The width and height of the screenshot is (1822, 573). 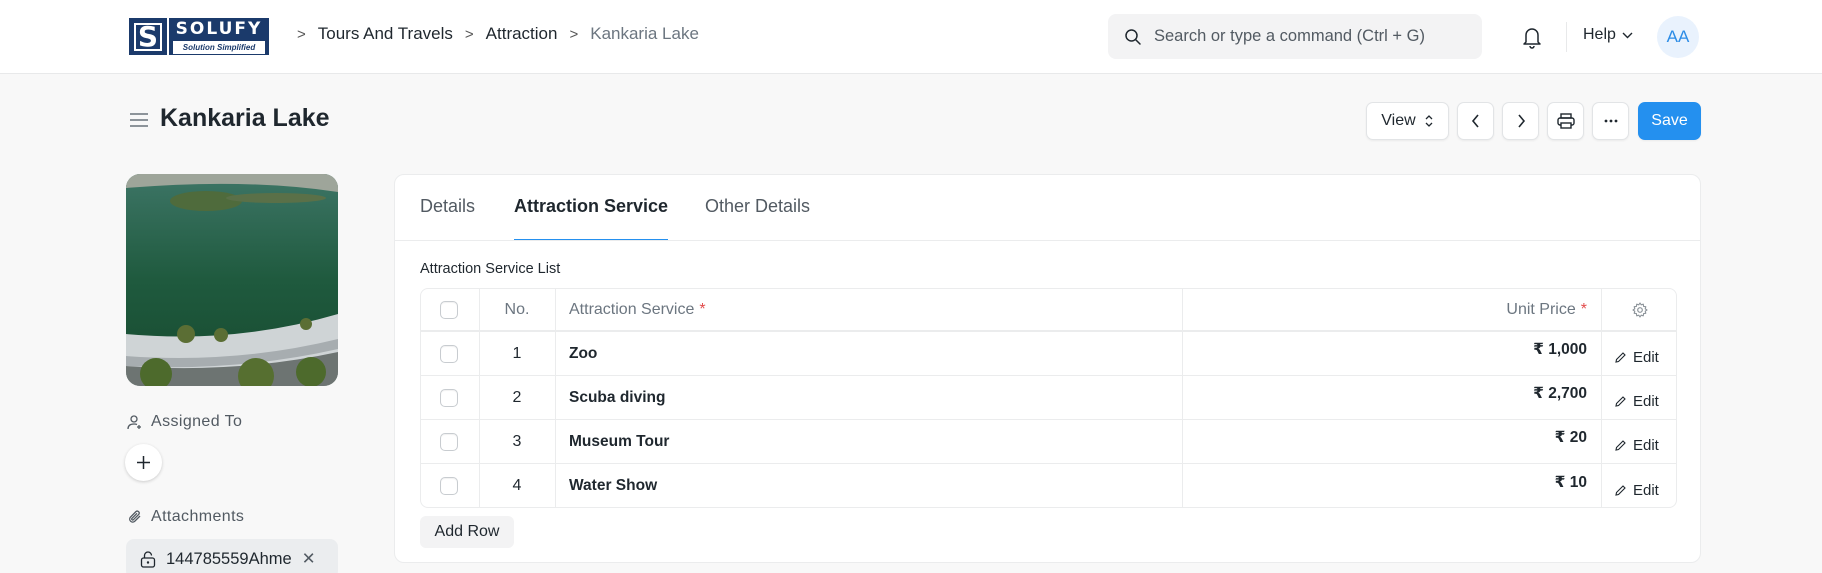 I want to click on previous-record-button, so click(x=1475, y=121).